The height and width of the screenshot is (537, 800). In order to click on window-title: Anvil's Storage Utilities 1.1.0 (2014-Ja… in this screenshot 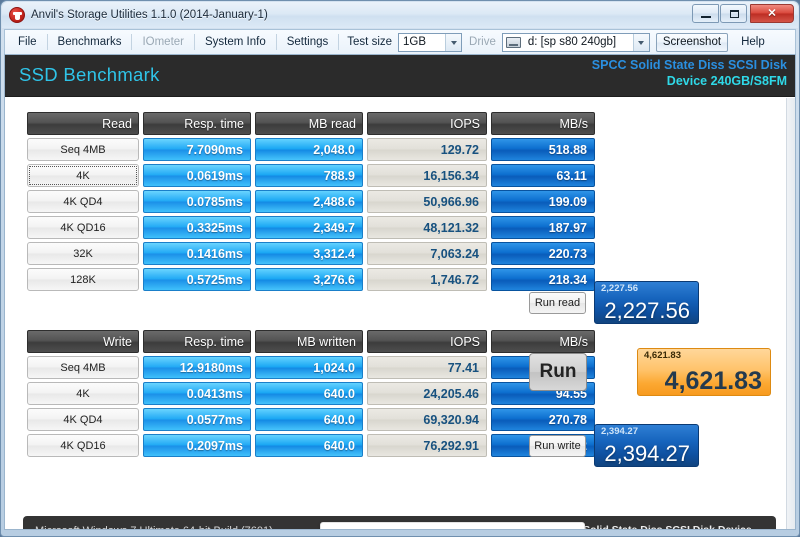, I will do `click(149, 15)`.